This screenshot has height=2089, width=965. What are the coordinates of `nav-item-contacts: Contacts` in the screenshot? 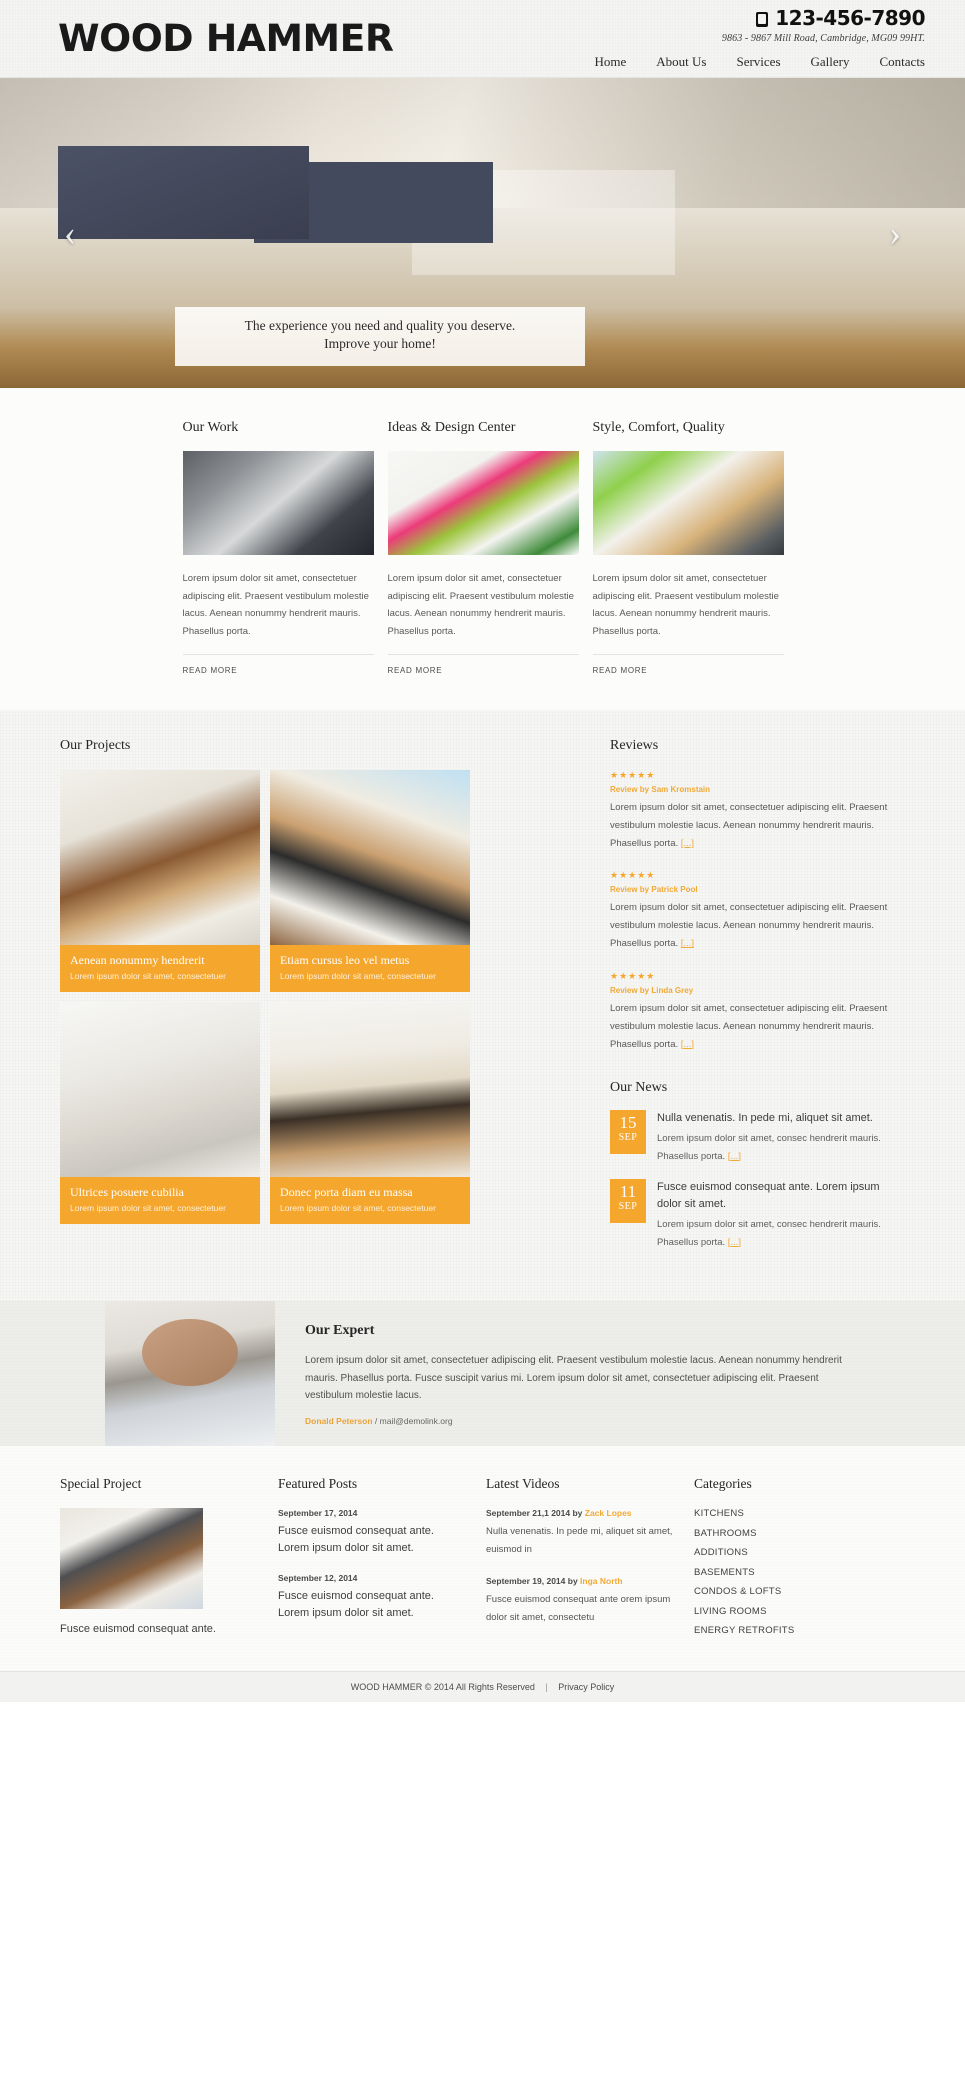 It's located at (903, 62).